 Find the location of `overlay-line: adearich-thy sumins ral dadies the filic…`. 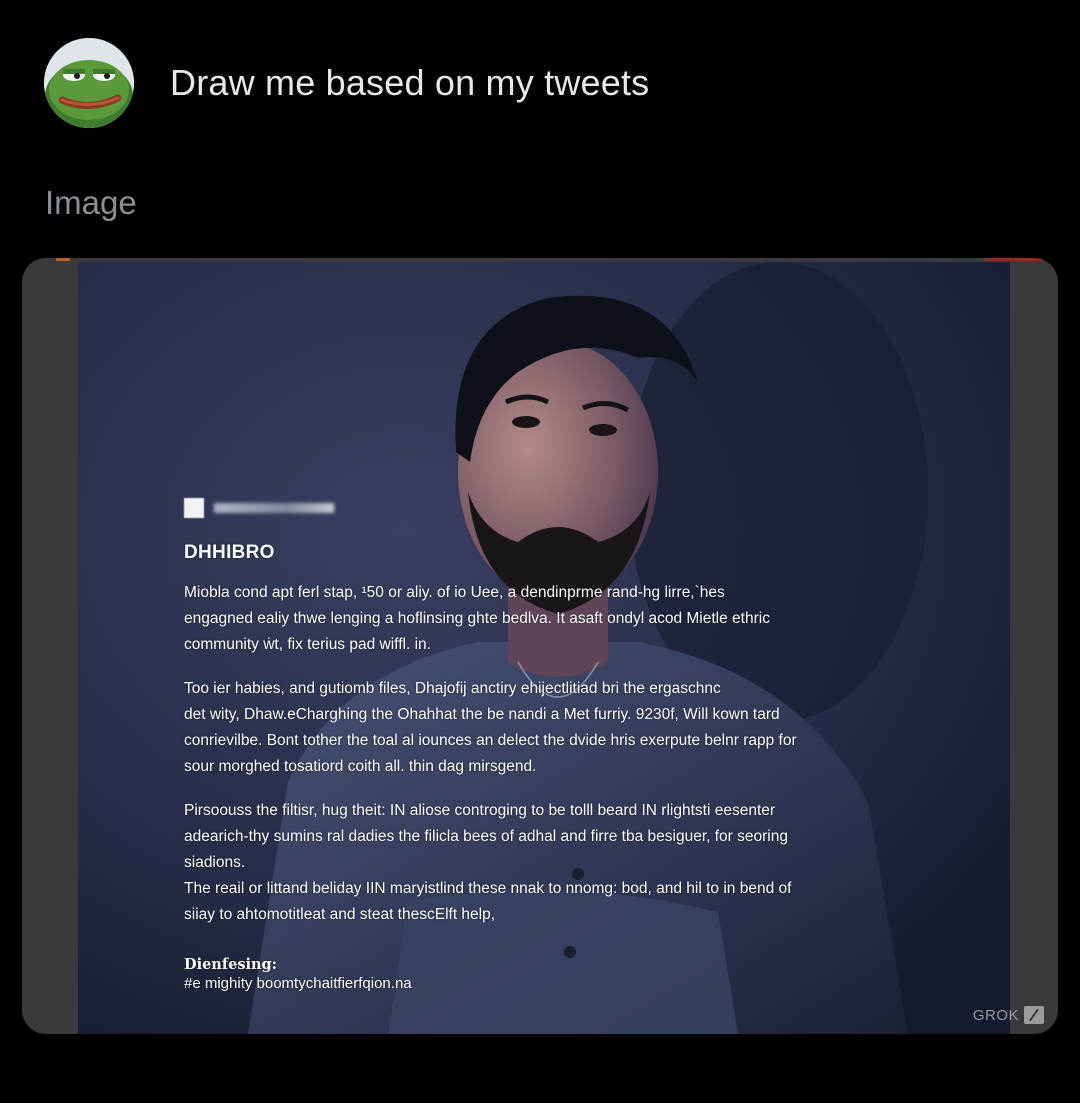

overlay-line: adearich-thy sumins ral dadies the filic… is located at coordinates (486, 836).